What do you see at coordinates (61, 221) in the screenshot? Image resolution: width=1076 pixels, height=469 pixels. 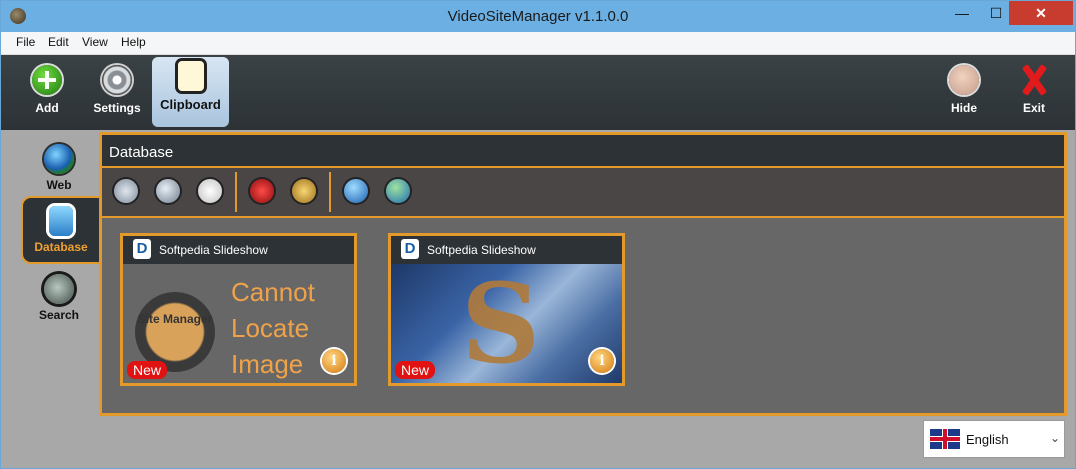 I see `database-icon` at bounding box center [61, 221].